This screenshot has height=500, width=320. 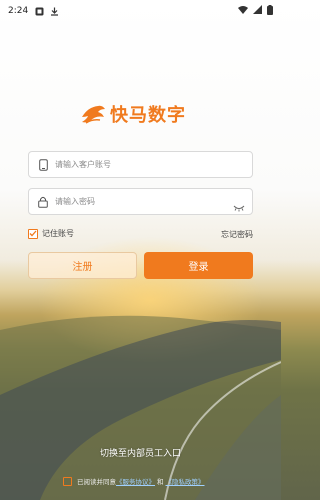 What do you see at coordinates (58, 233) in the screenshot?
I see `remember-label: 记住账号` at bounding box center [58, 233].